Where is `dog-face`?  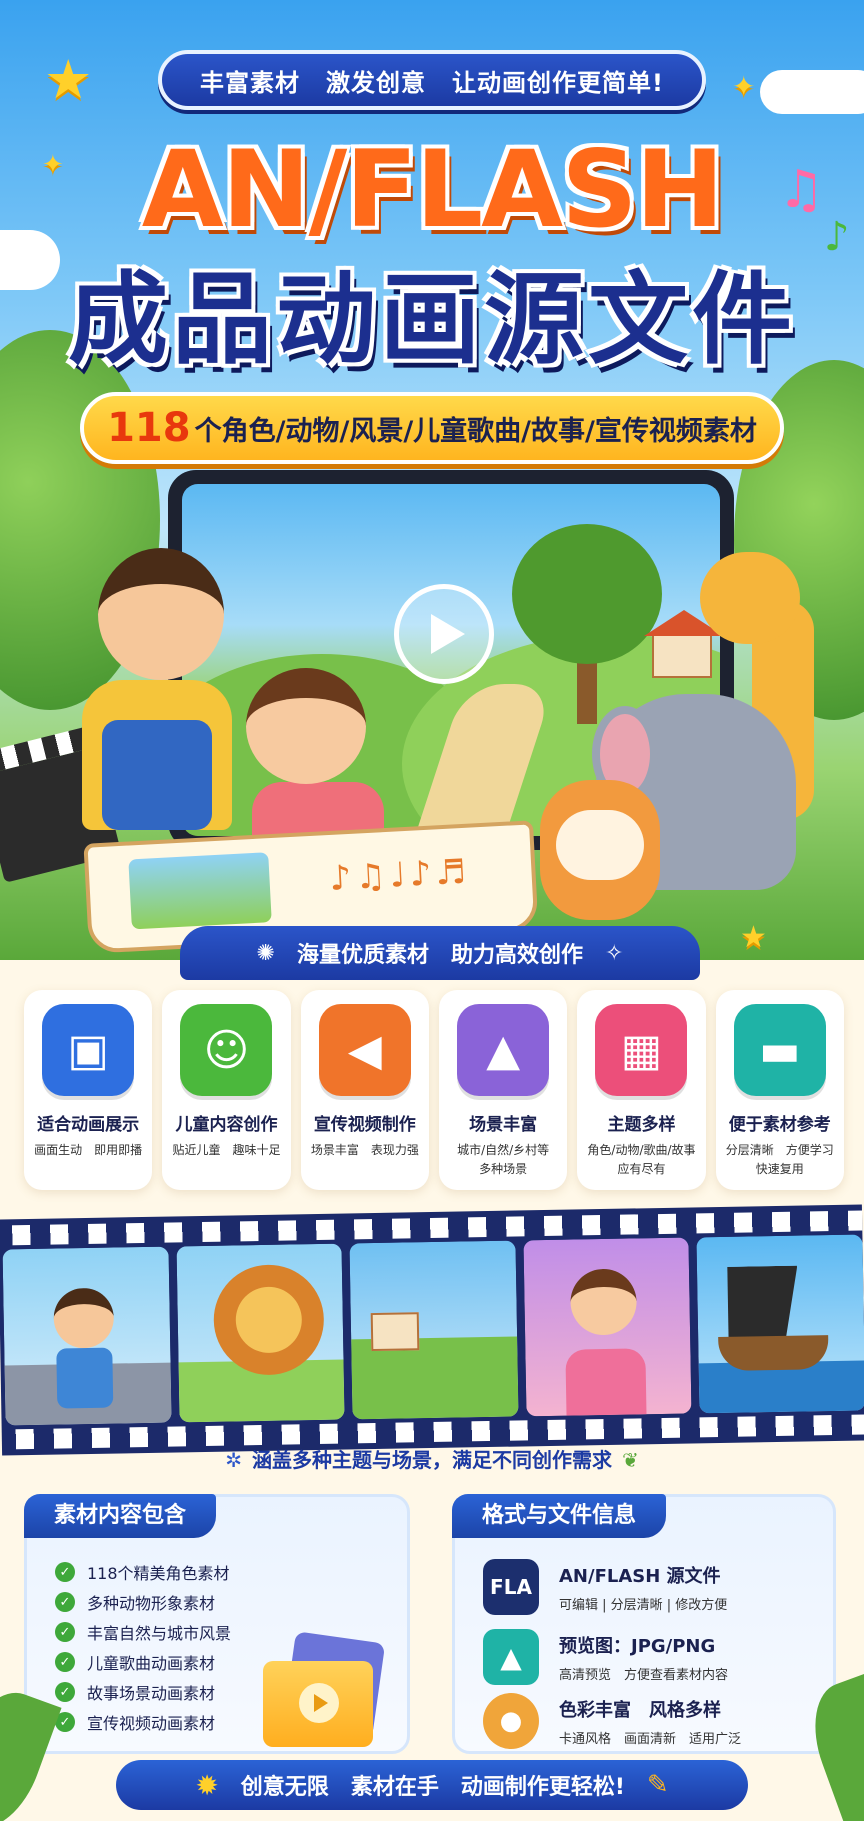
dog-face is located at coordinates (600, 845).